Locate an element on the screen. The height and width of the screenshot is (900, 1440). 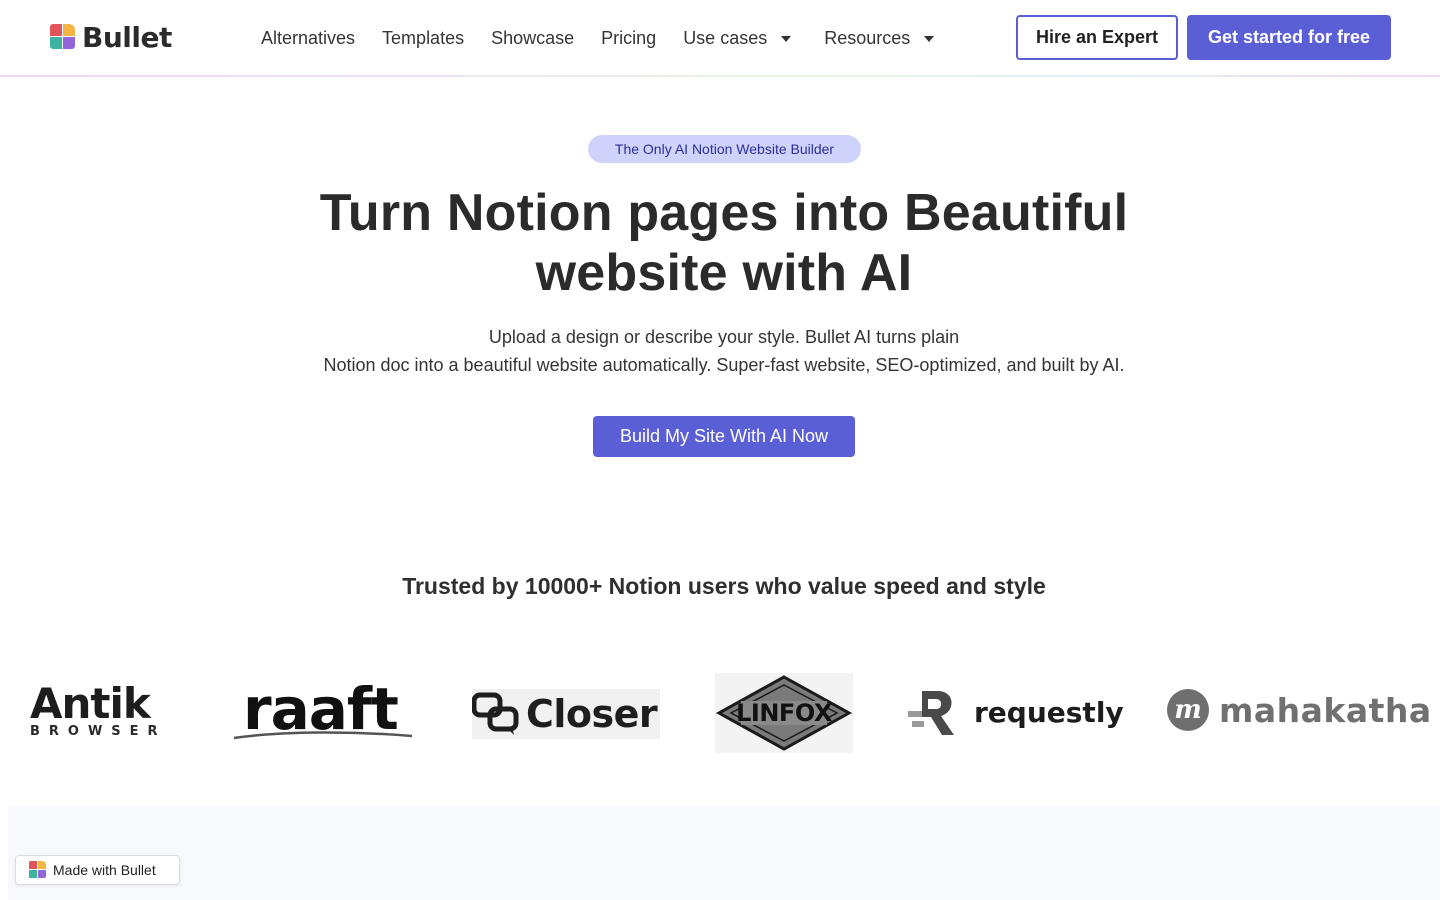
nav-resources-dropdown: Resources is located at coordinates (879, 38).